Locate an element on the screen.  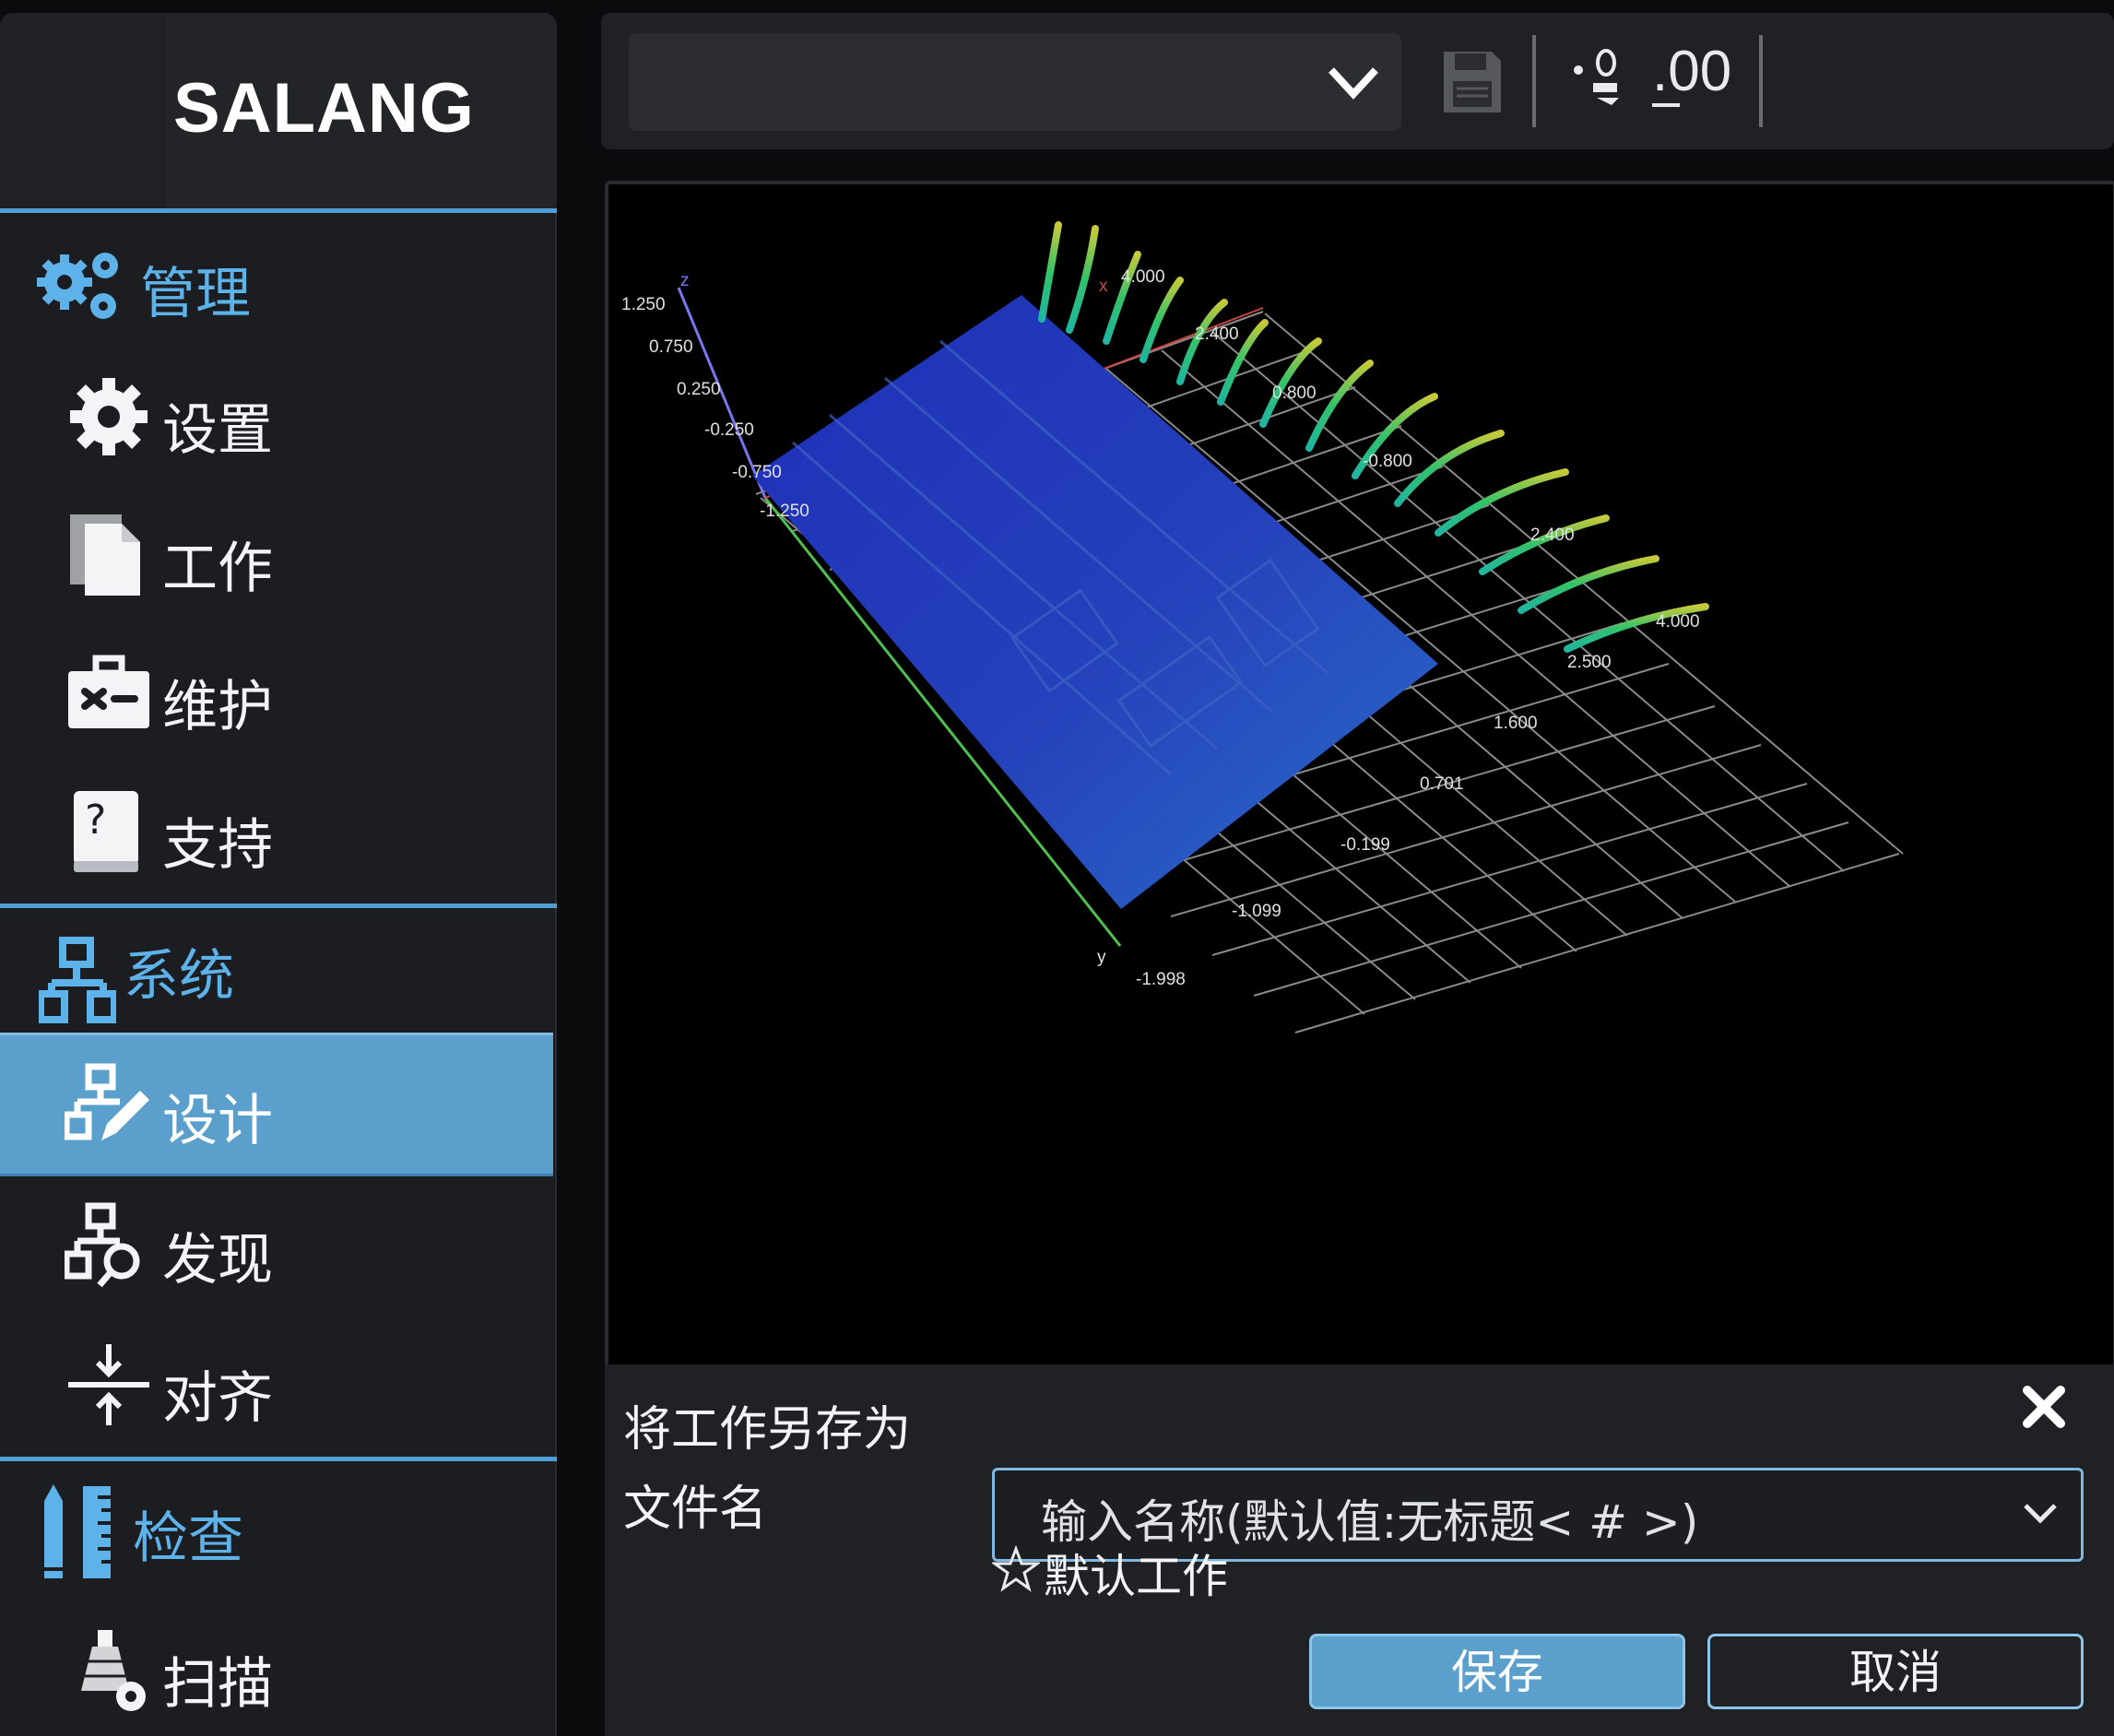
logo-area: SALANG is located at coordinates (278, 110).